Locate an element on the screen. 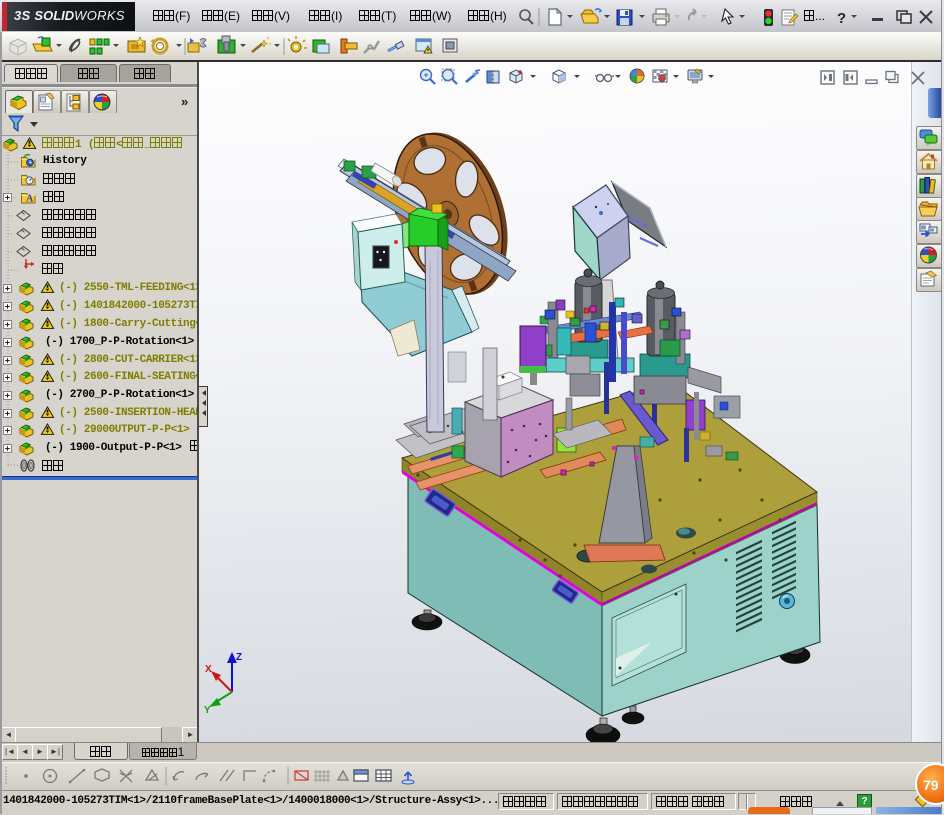  svg-text: Y is located at coordinates (207, 710).